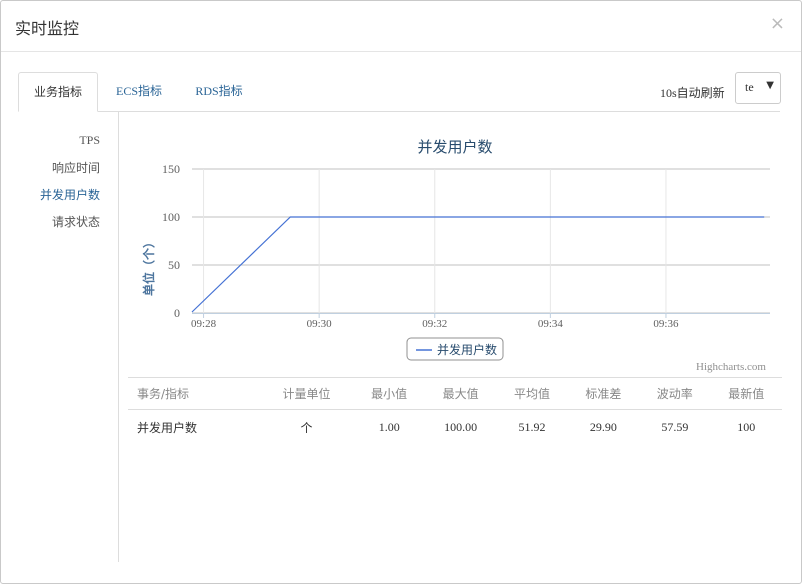  I want to click on chevron-down-icon: ▼, so click(770, 85).